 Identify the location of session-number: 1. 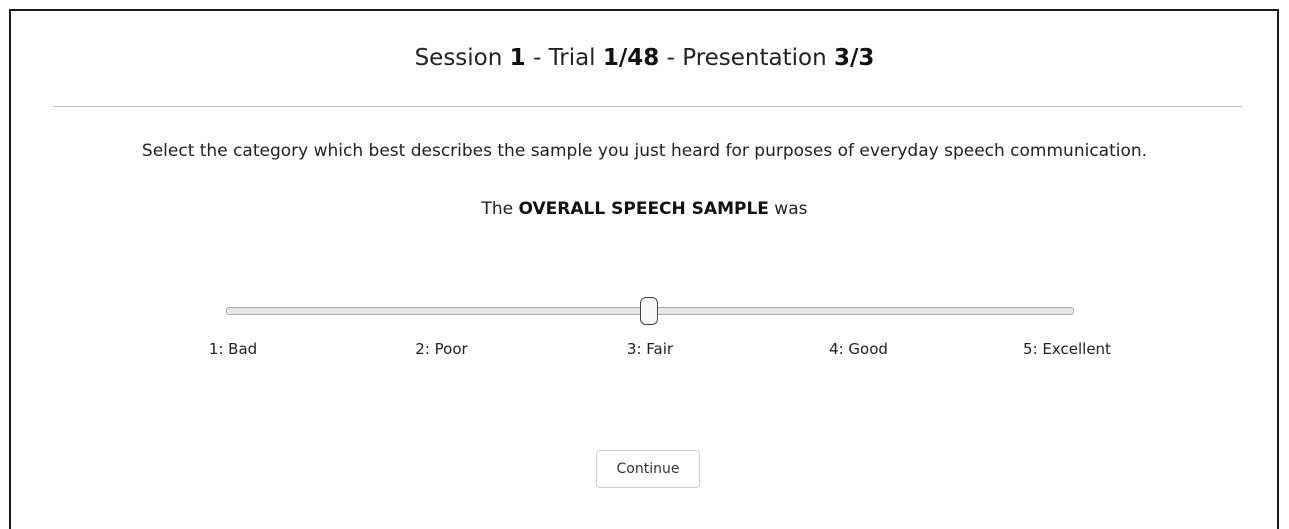
(517, 58).